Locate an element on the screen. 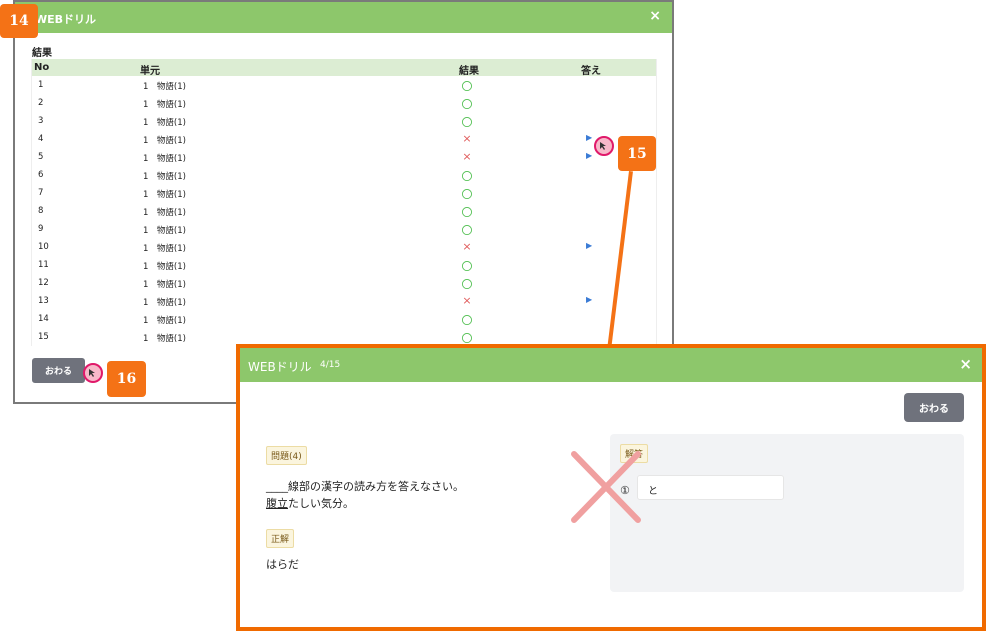 The image size is (986, 631). table-row: 14 1 物語(1) 〇 is located at coordinates (344, 319).